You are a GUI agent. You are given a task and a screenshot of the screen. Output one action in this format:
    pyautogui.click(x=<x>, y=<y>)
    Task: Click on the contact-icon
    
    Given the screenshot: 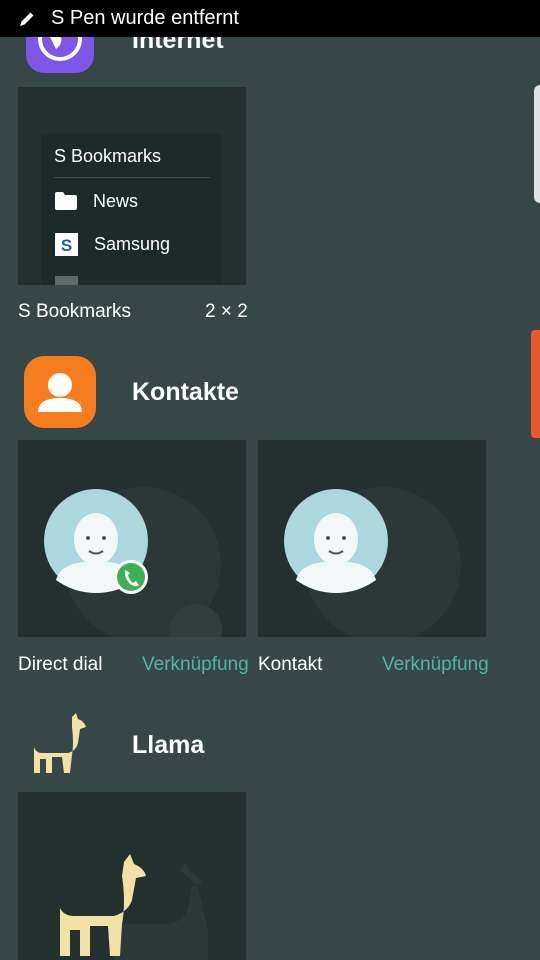 What is the action you would take?
    pyautogui.click(x=372, y=562)
    